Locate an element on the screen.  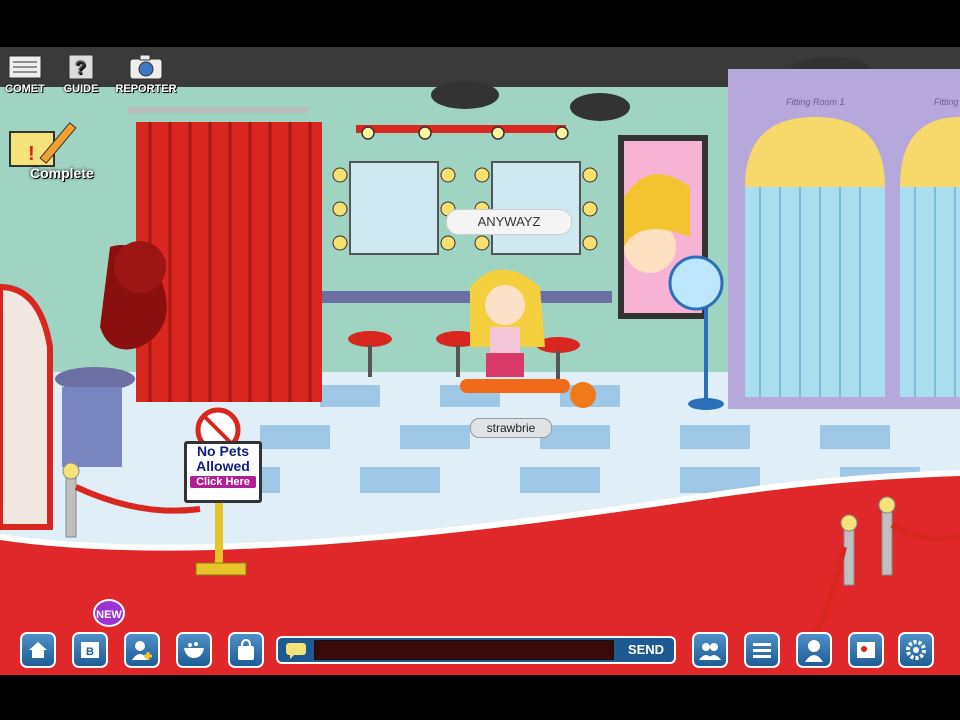
bowl-icon is located at coordinates (194, 650).